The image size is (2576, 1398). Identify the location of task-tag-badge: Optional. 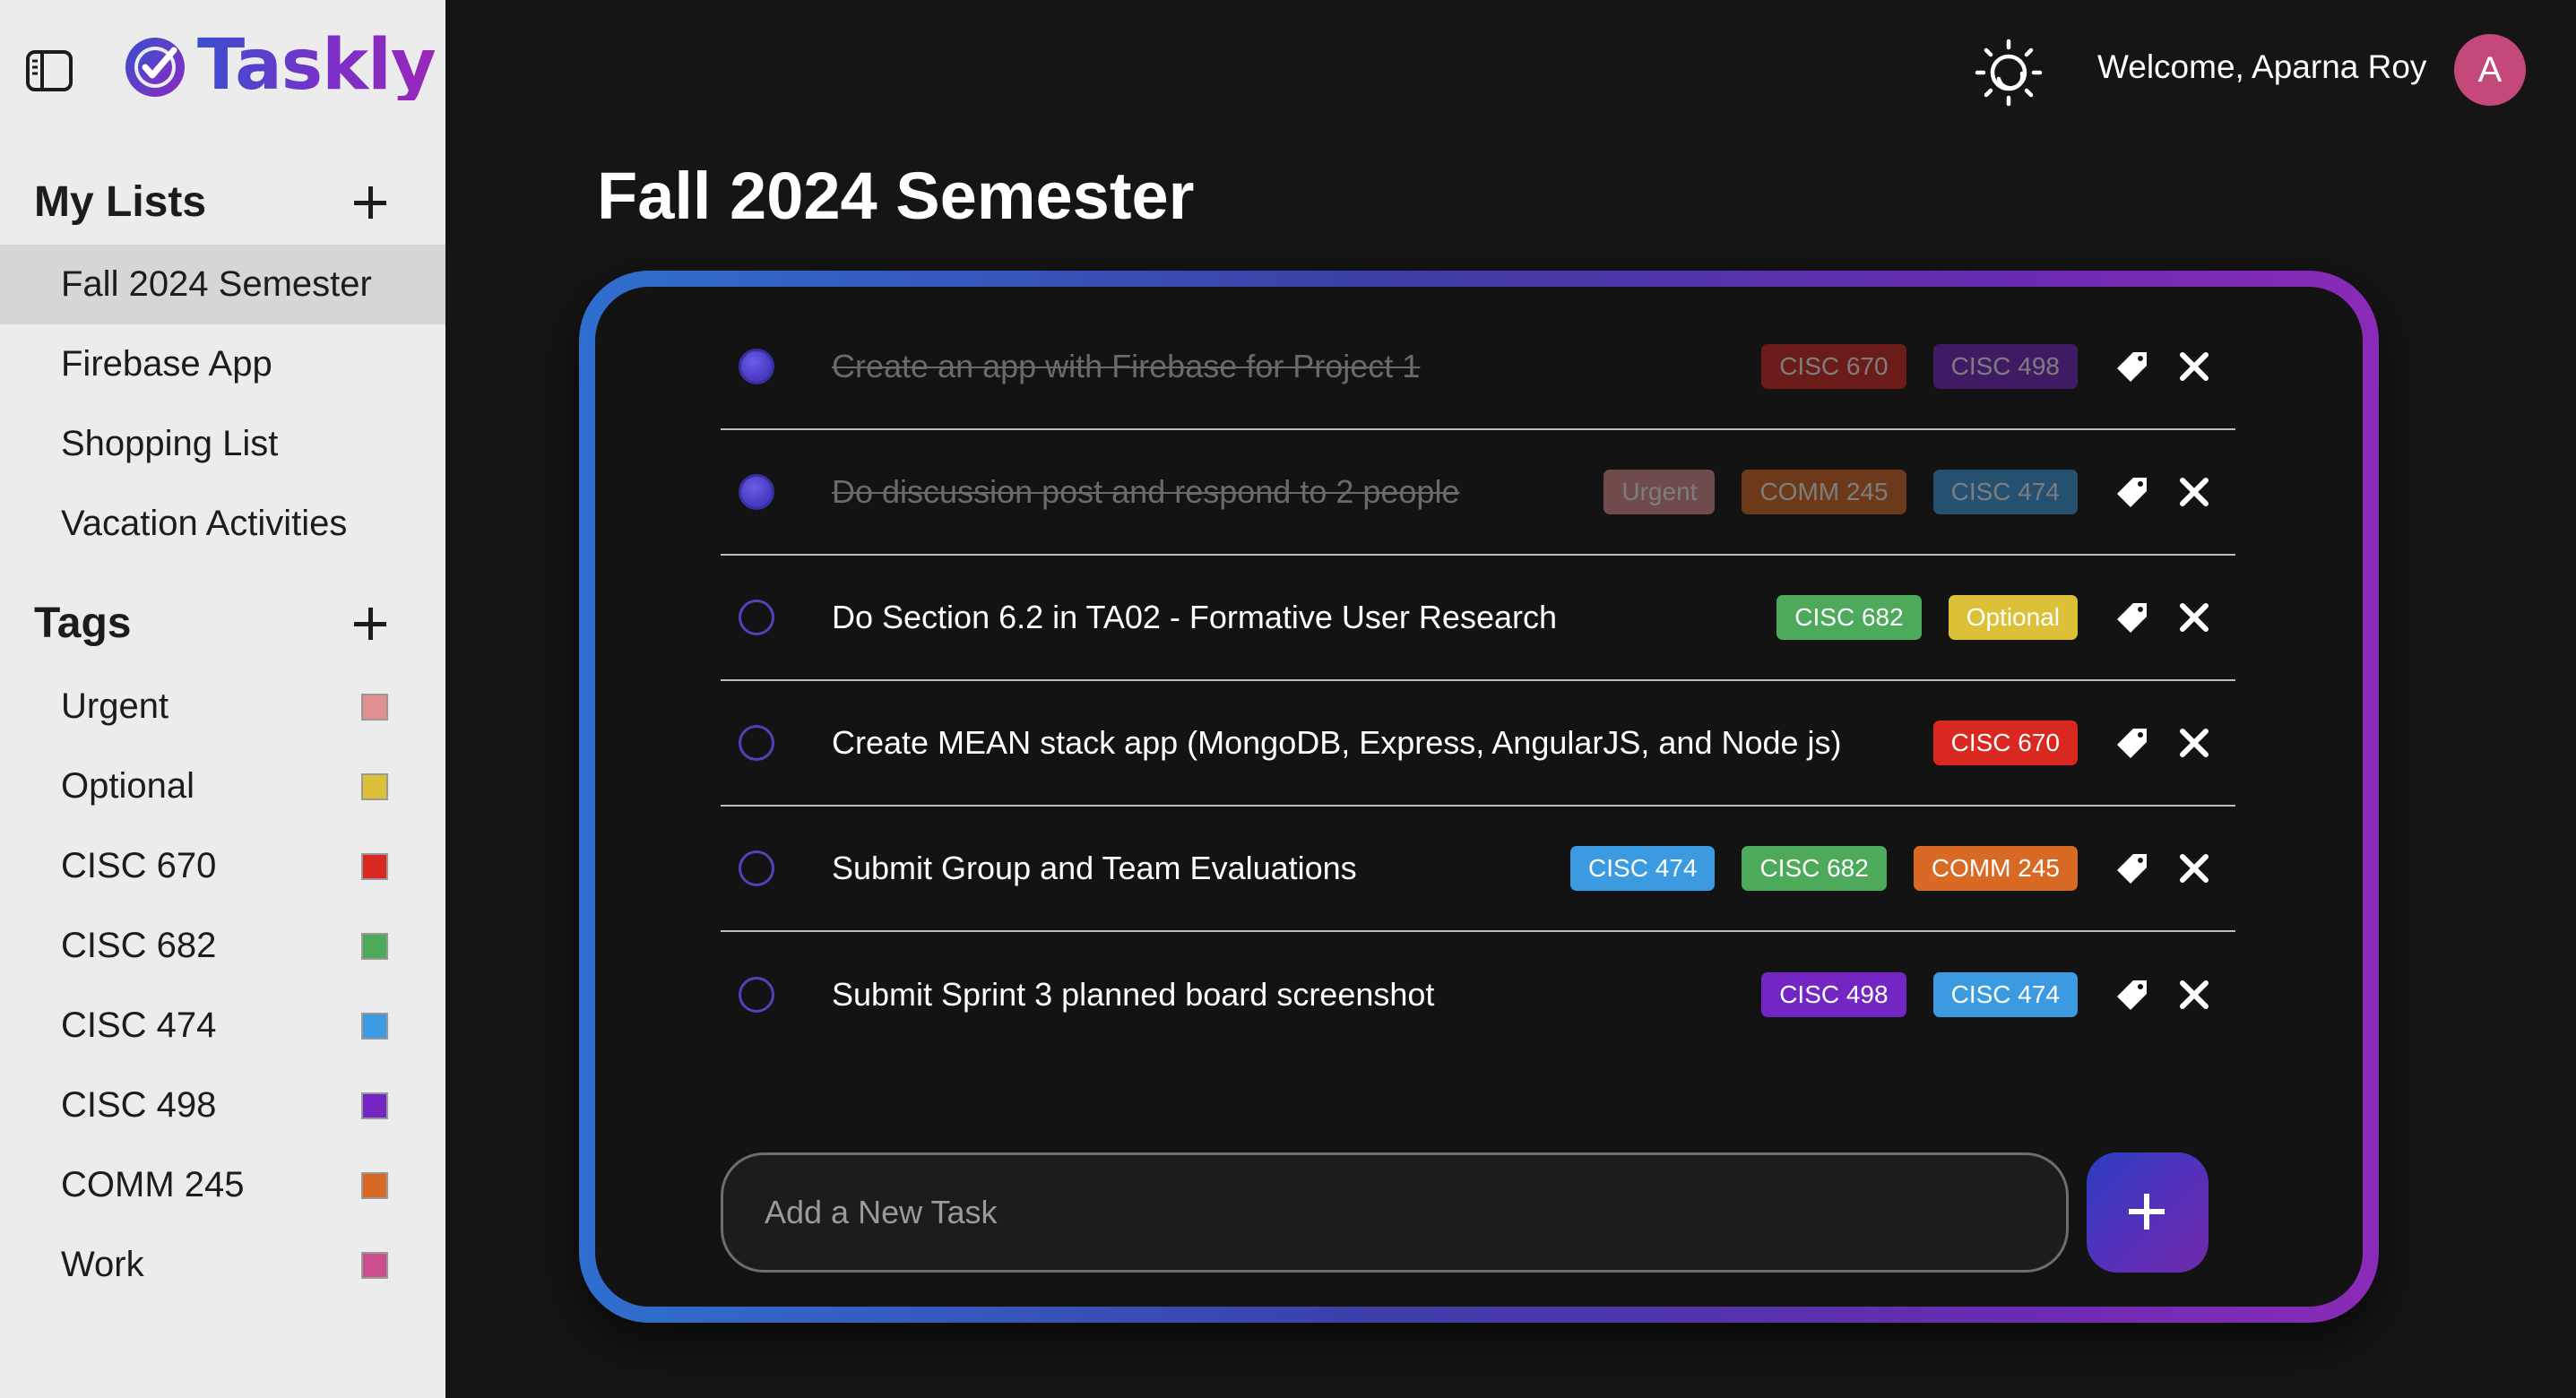
(2013, 617).